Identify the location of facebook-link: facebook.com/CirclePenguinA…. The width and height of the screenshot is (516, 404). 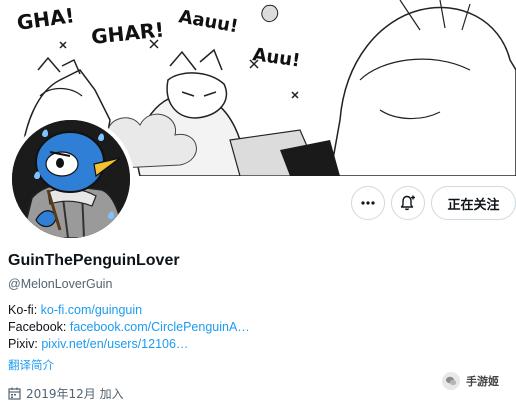
(160, 327).